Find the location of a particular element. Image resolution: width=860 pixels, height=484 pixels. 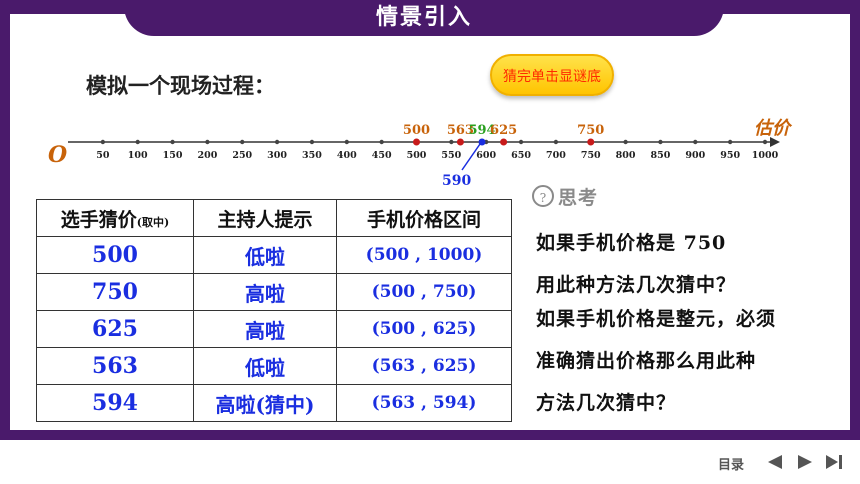

tick-label: 450 is located at coordinates (382, 155).